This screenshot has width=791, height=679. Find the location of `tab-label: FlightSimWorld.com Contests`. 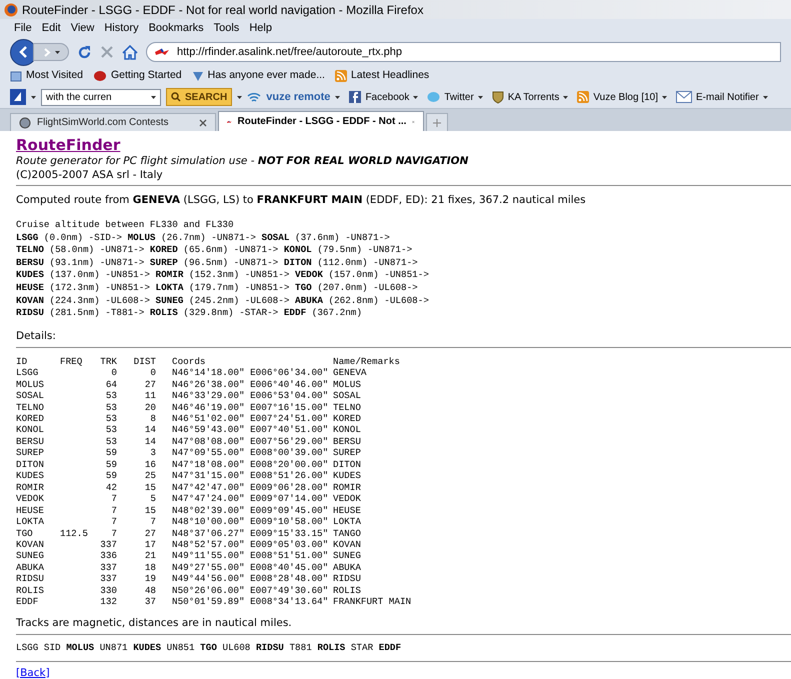

tab-label: FlightSimWorld.com Contests is located at coordinates (103, 123).